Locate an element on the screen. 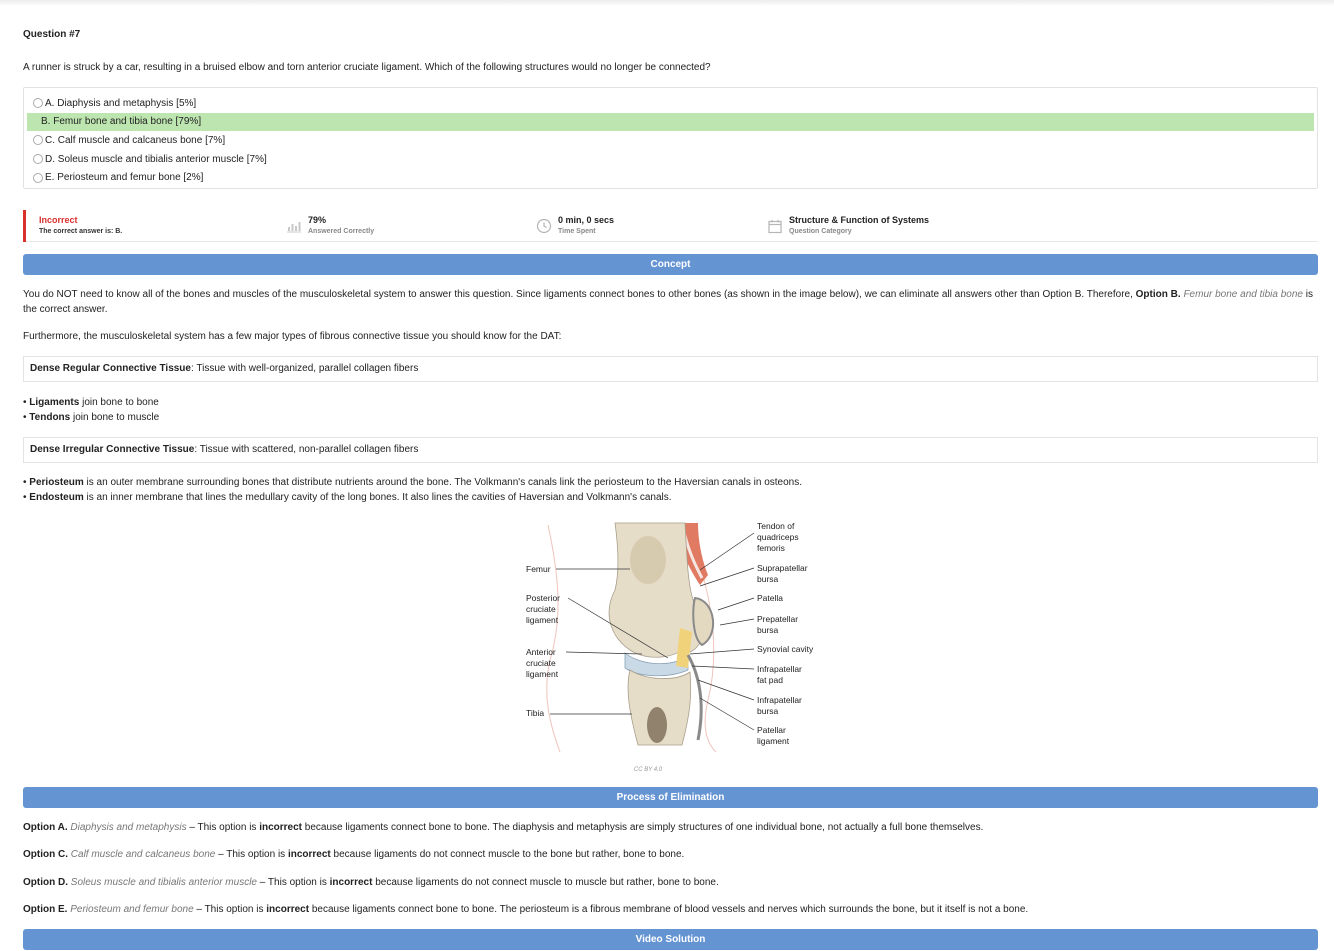 Image resolution: width=1334 pixels, height=951 pixels. option-c: C. Calf muscle and calcaneus bone [7%] is located at coordinates (670, 140).